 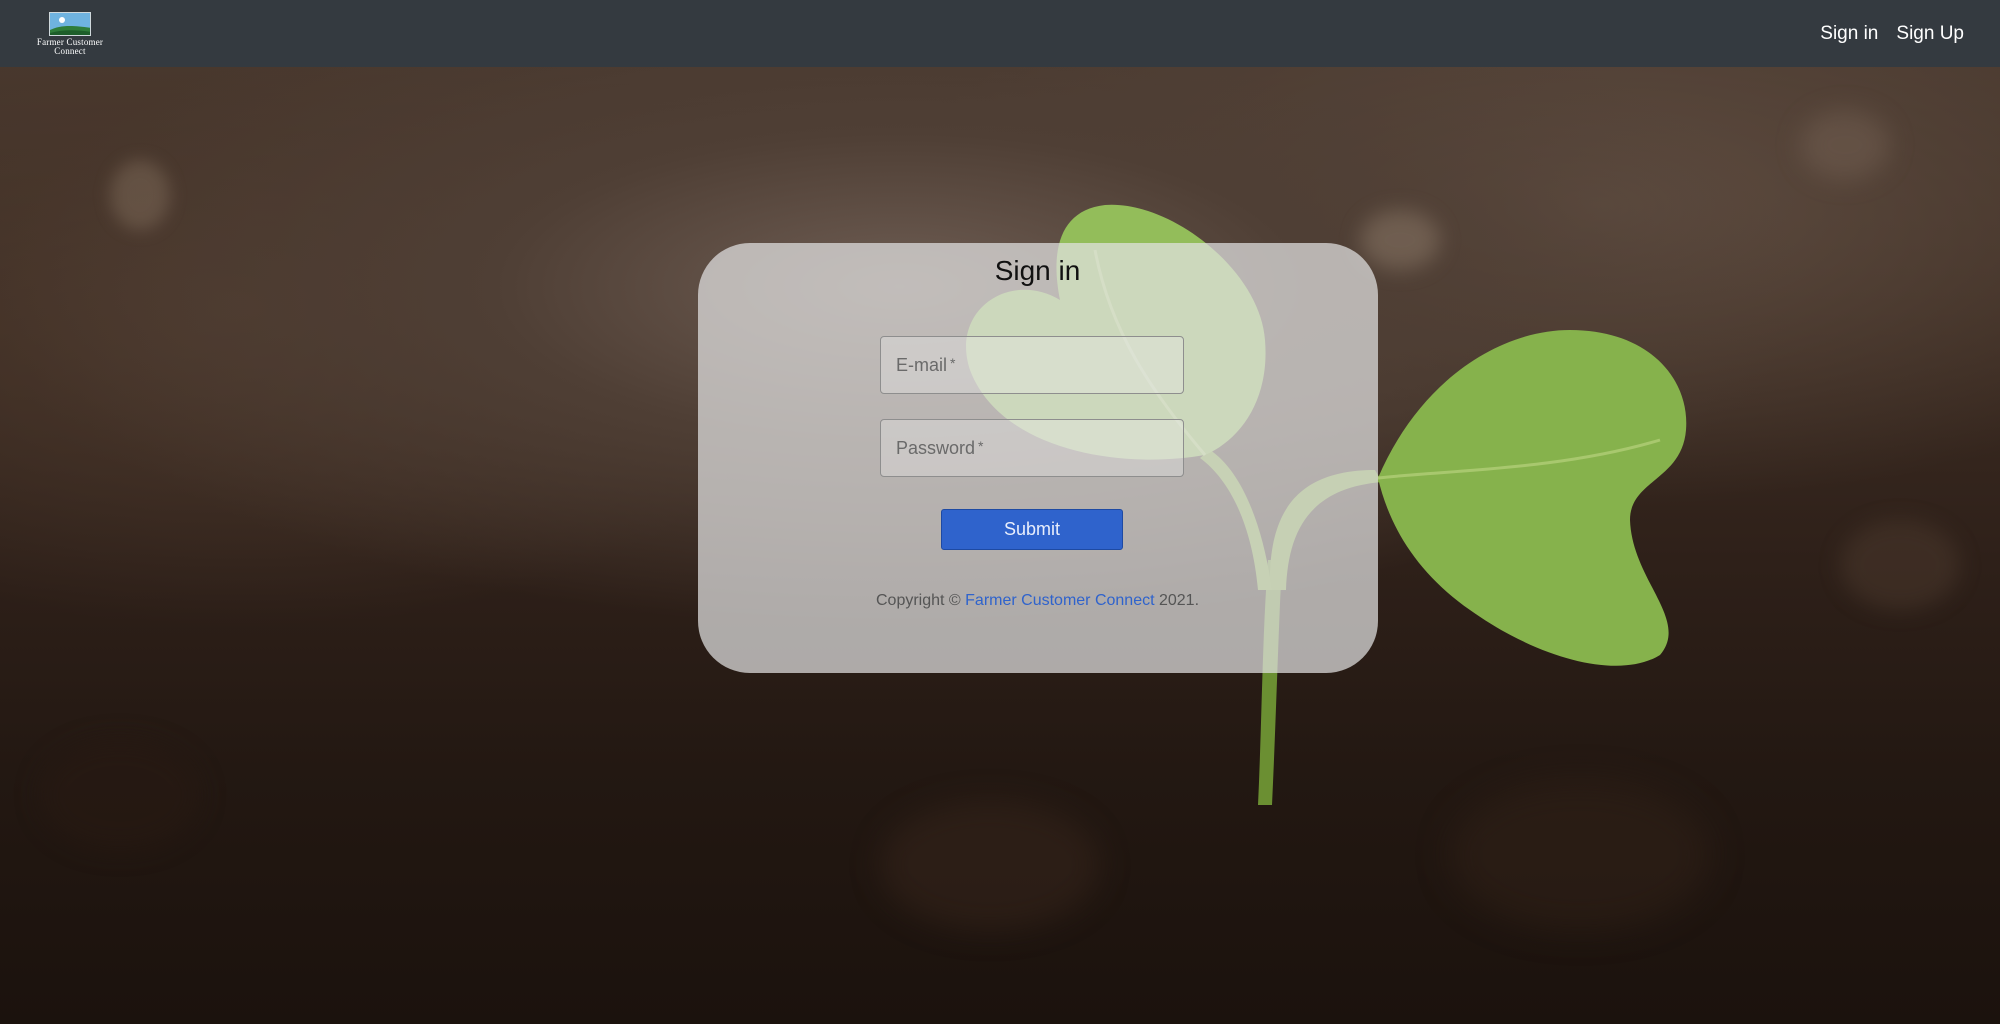 I want to click on form-title: Sign in, so click(x=1000, y=271).